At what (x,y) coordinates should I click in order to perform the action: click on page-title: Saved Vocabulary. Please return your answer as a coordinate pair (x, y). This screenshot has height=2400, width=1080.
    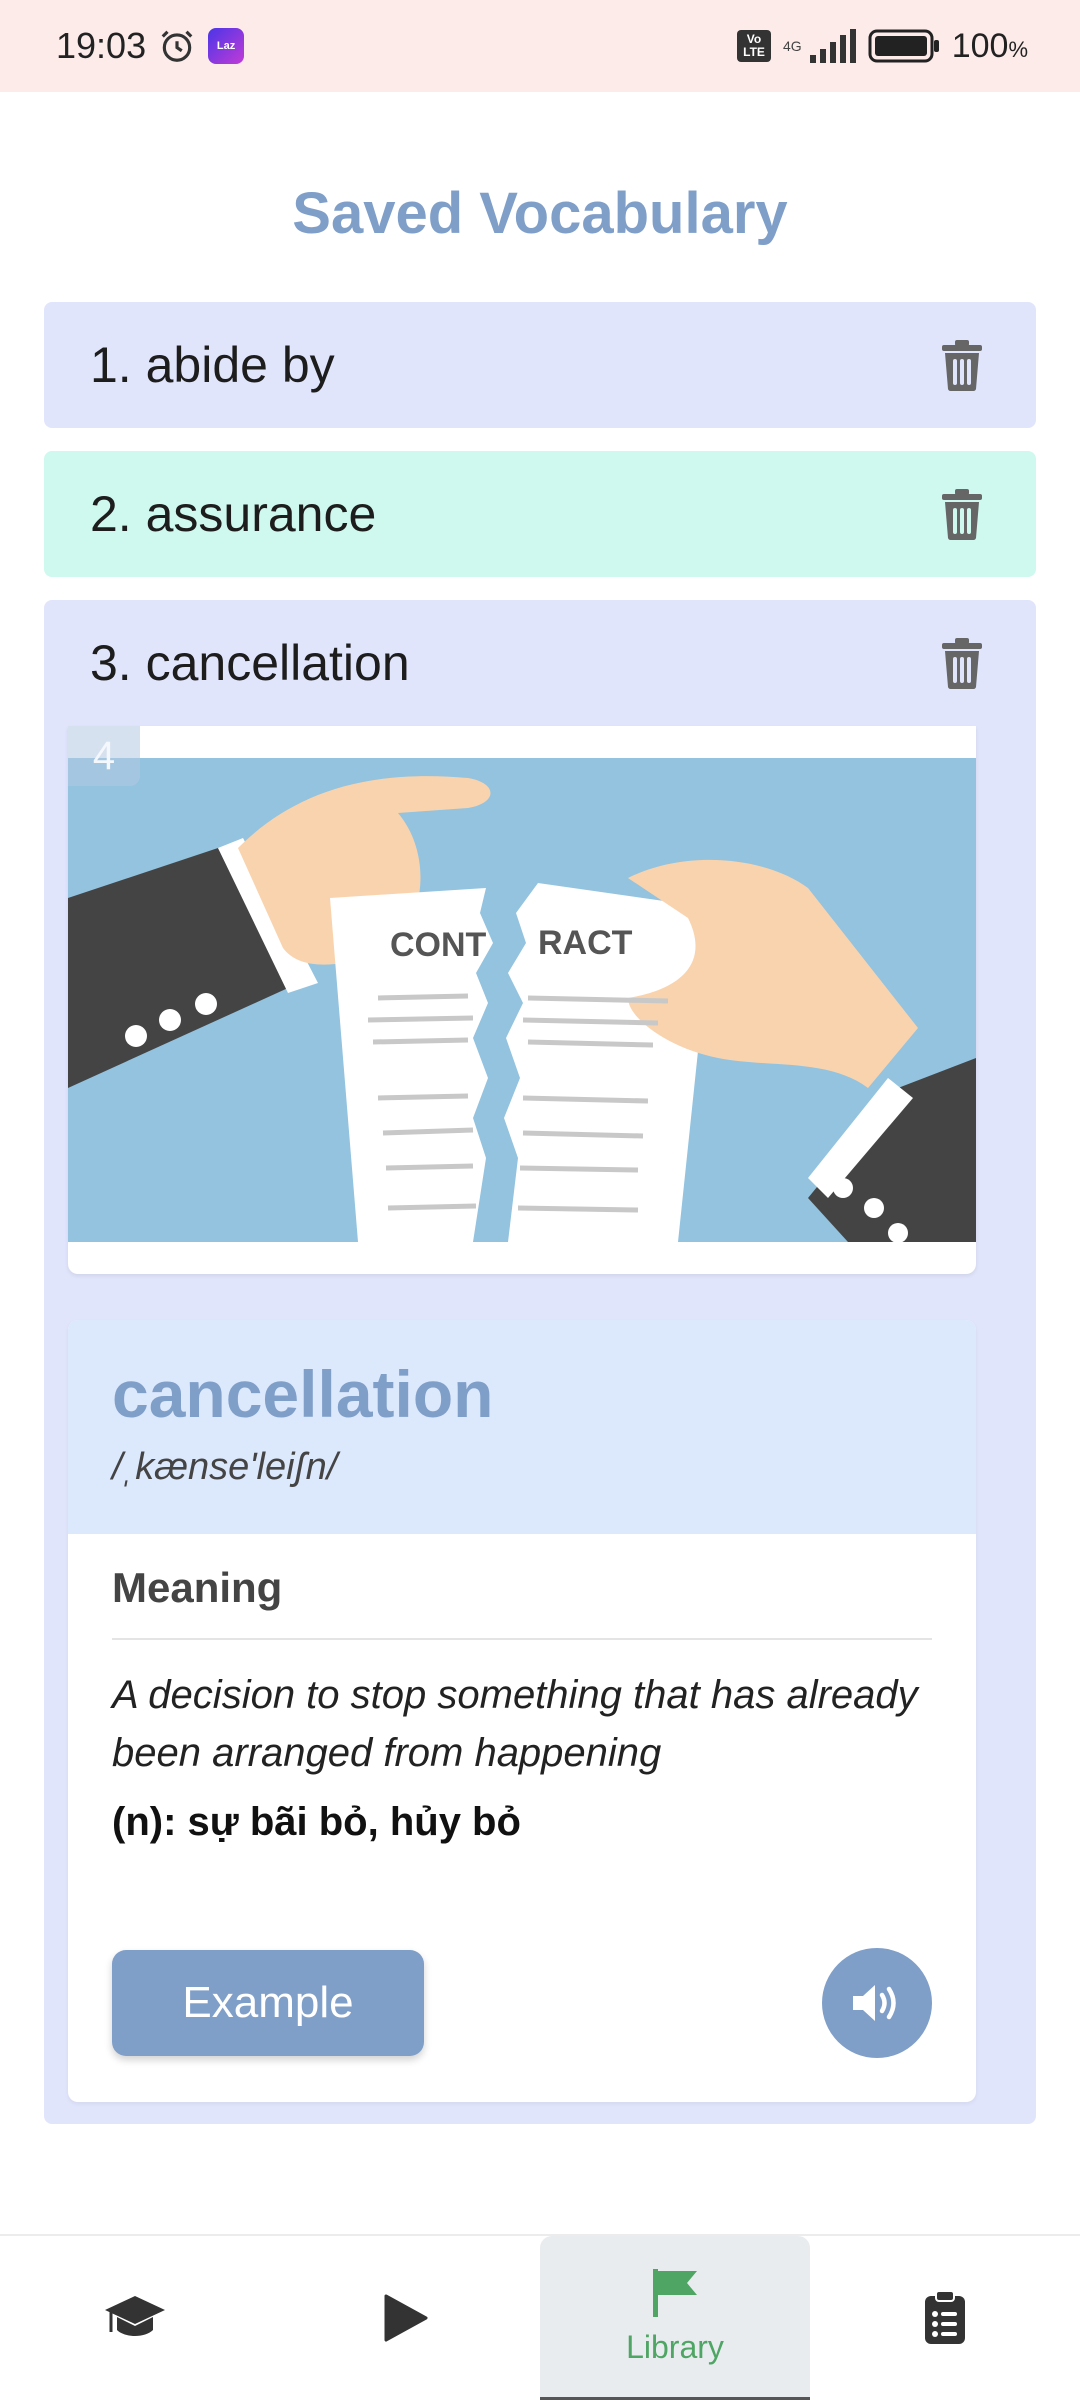
    Looking at the image, I should click on (540, 213).